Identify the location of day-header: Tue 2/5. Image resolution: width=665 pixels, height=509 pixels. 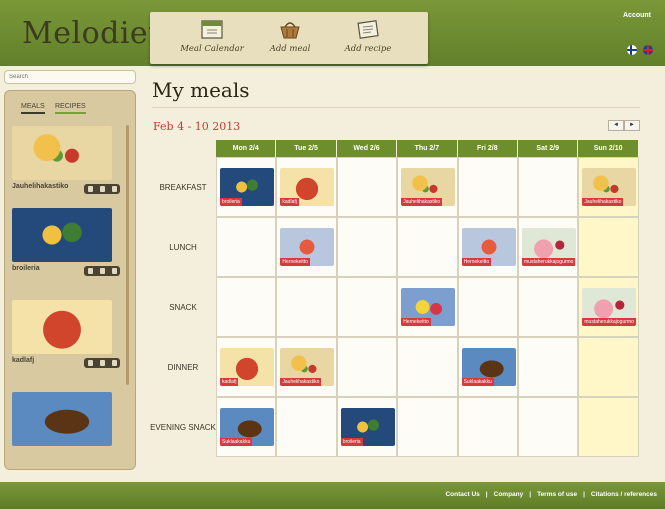
(306, 148).